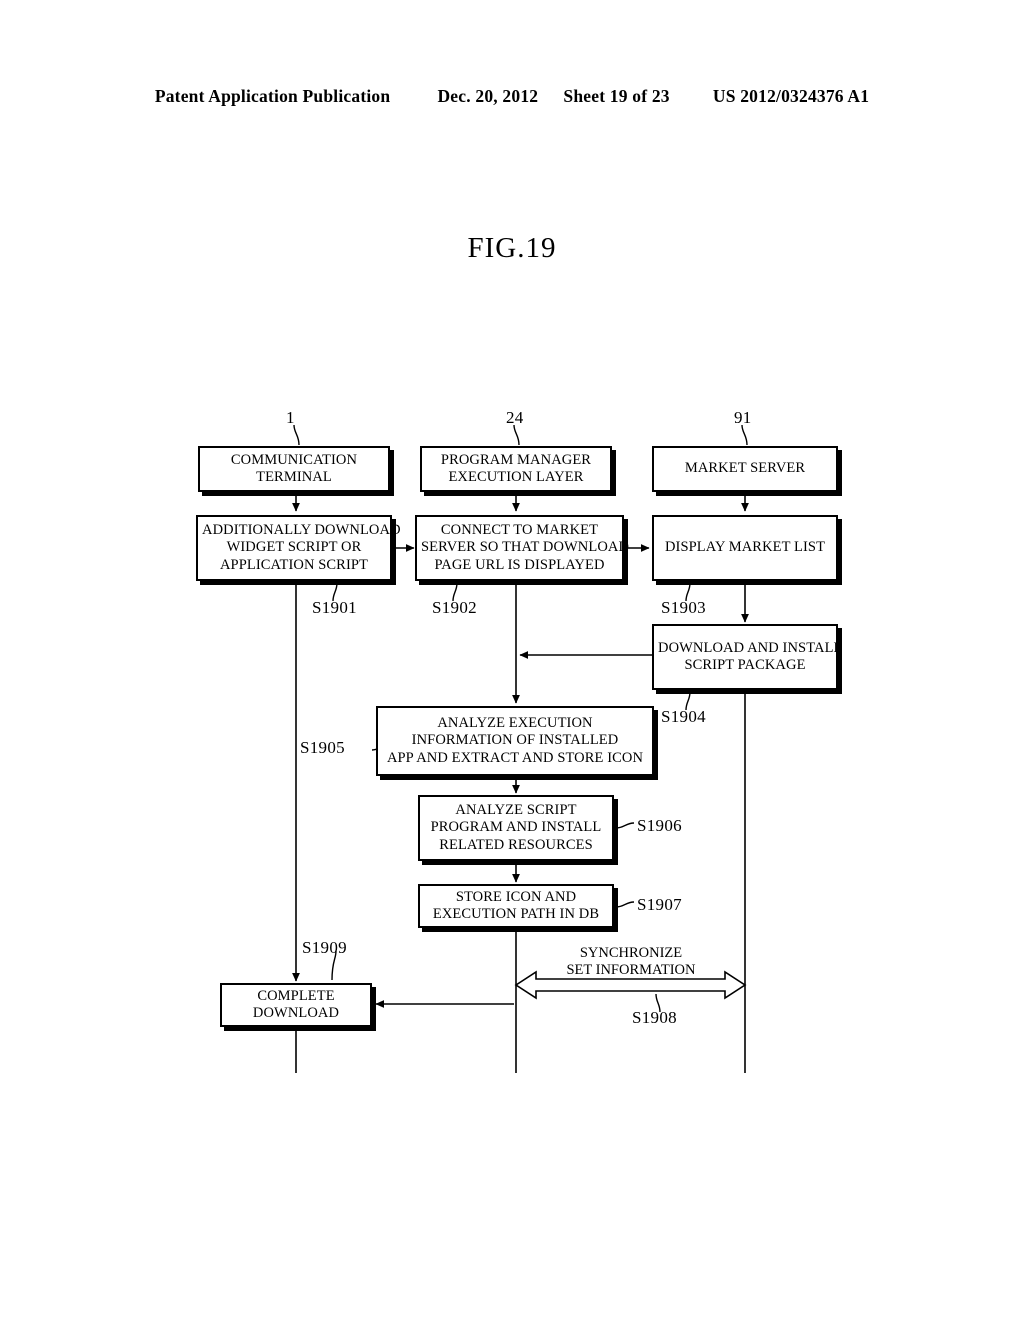 The height and width of the screenshot is (1320, 1024). I want to click on lane-pmlayer-line-2: EXECUTION LAYER, so click(516, 477).